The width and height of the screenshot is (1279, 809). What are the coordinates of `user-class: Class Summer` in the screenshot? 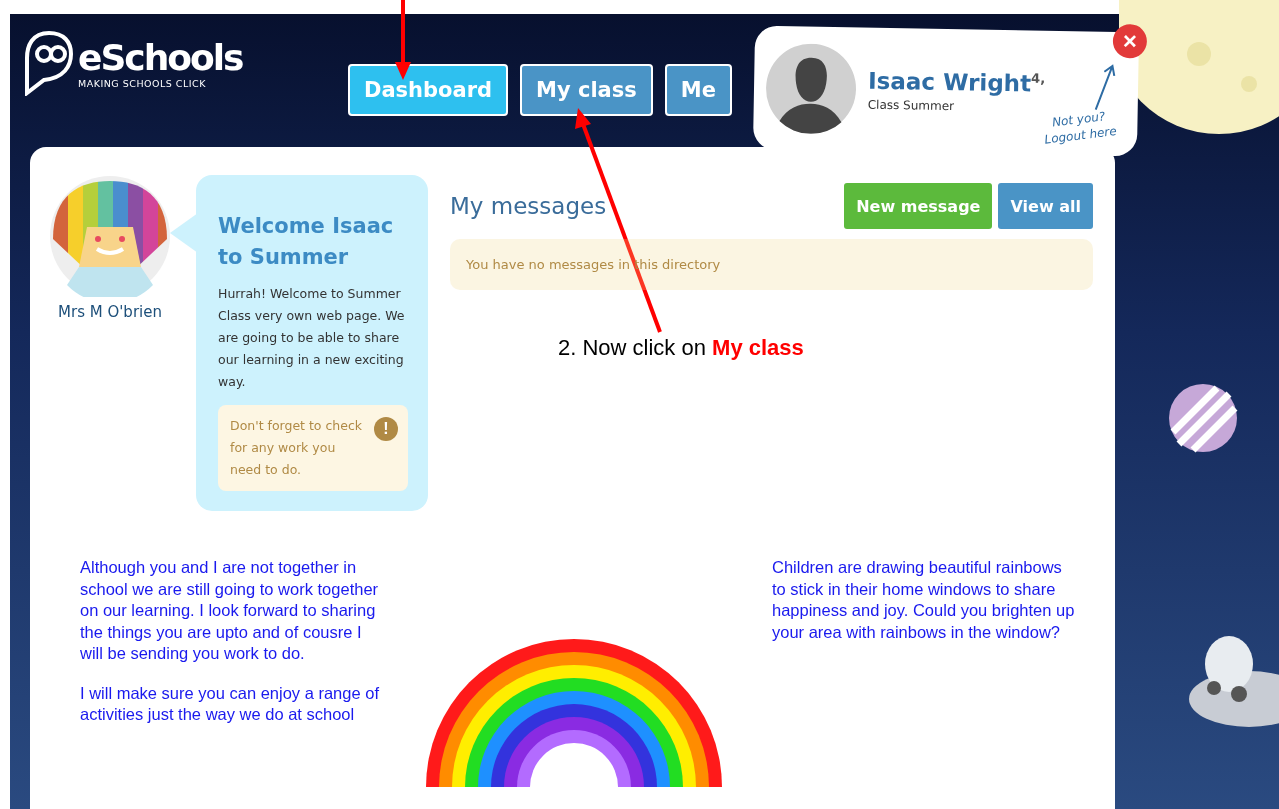 It's located at (911, 106).